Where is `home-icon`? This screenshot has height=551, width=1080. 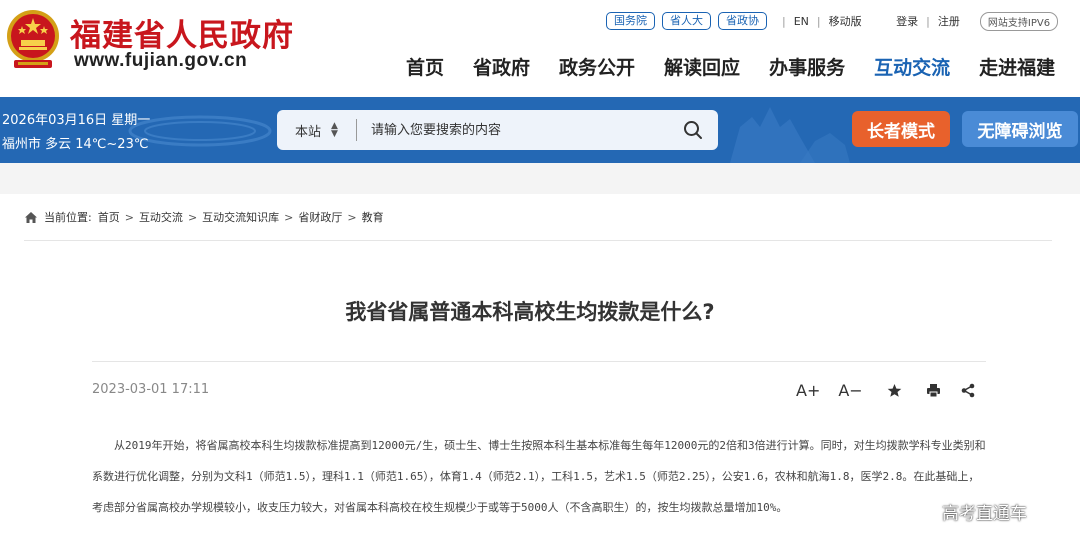 home-icon is located at coordinates (31, 217).